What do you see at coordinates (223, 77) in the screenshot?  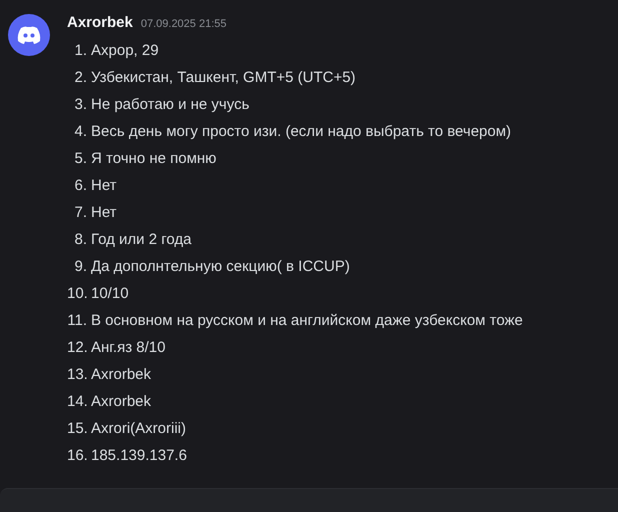 I see `list-item-text: Узбекистан, Ташкент, GMT+5 (UTC+5)` at bounding box center [223, 77].